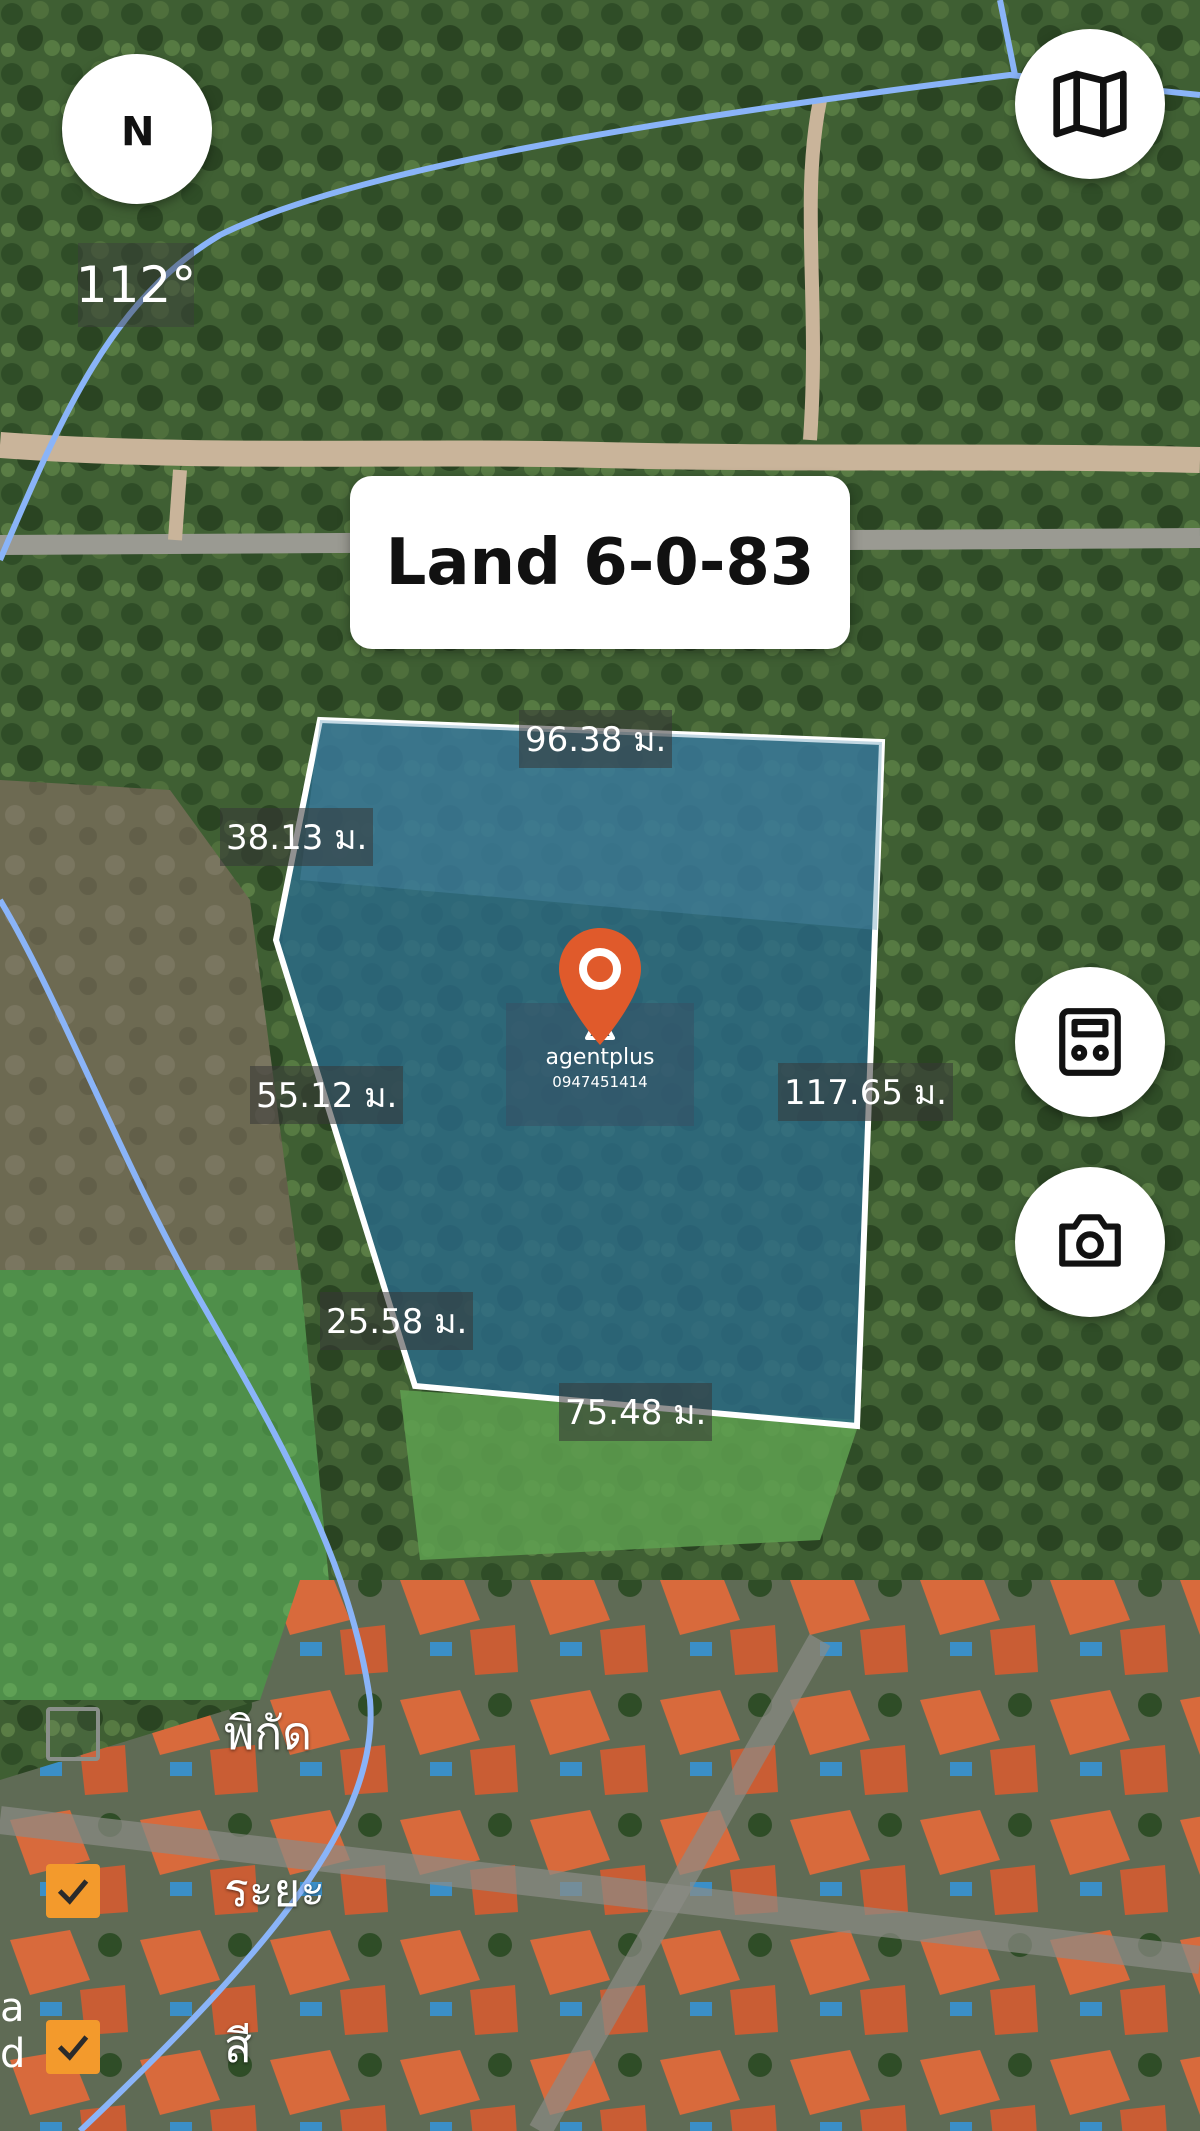 This screenshot has width=1200, height=2131. I want to click on watermark-phone: 0947451414, so click(600, 1082).